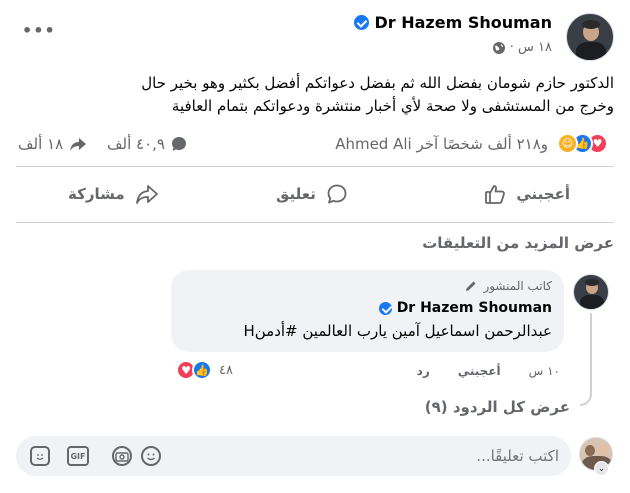 The width and height of the screenshot is (630, 493). I want to click on comment-count-icon, so click(179, 144).